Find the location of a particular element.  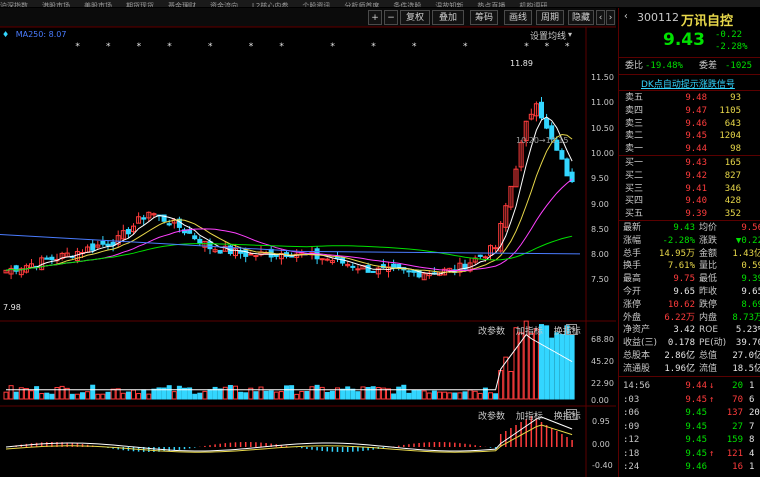

menu-item: 条件选股 is located at coordinates (407, 5).